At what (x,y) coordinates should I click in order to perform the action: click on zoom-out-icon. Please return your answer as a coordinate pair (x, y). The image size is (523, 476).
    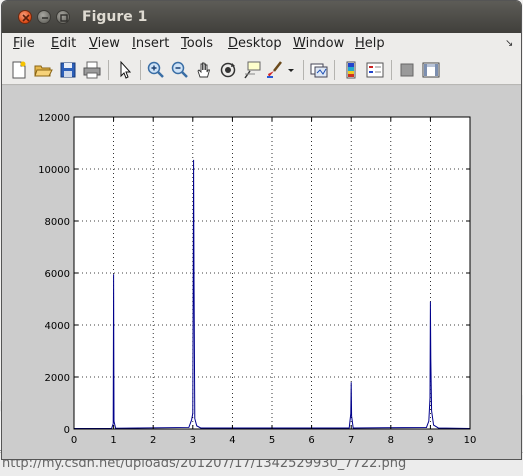
    Looking at the image, I should click on (179, 69).